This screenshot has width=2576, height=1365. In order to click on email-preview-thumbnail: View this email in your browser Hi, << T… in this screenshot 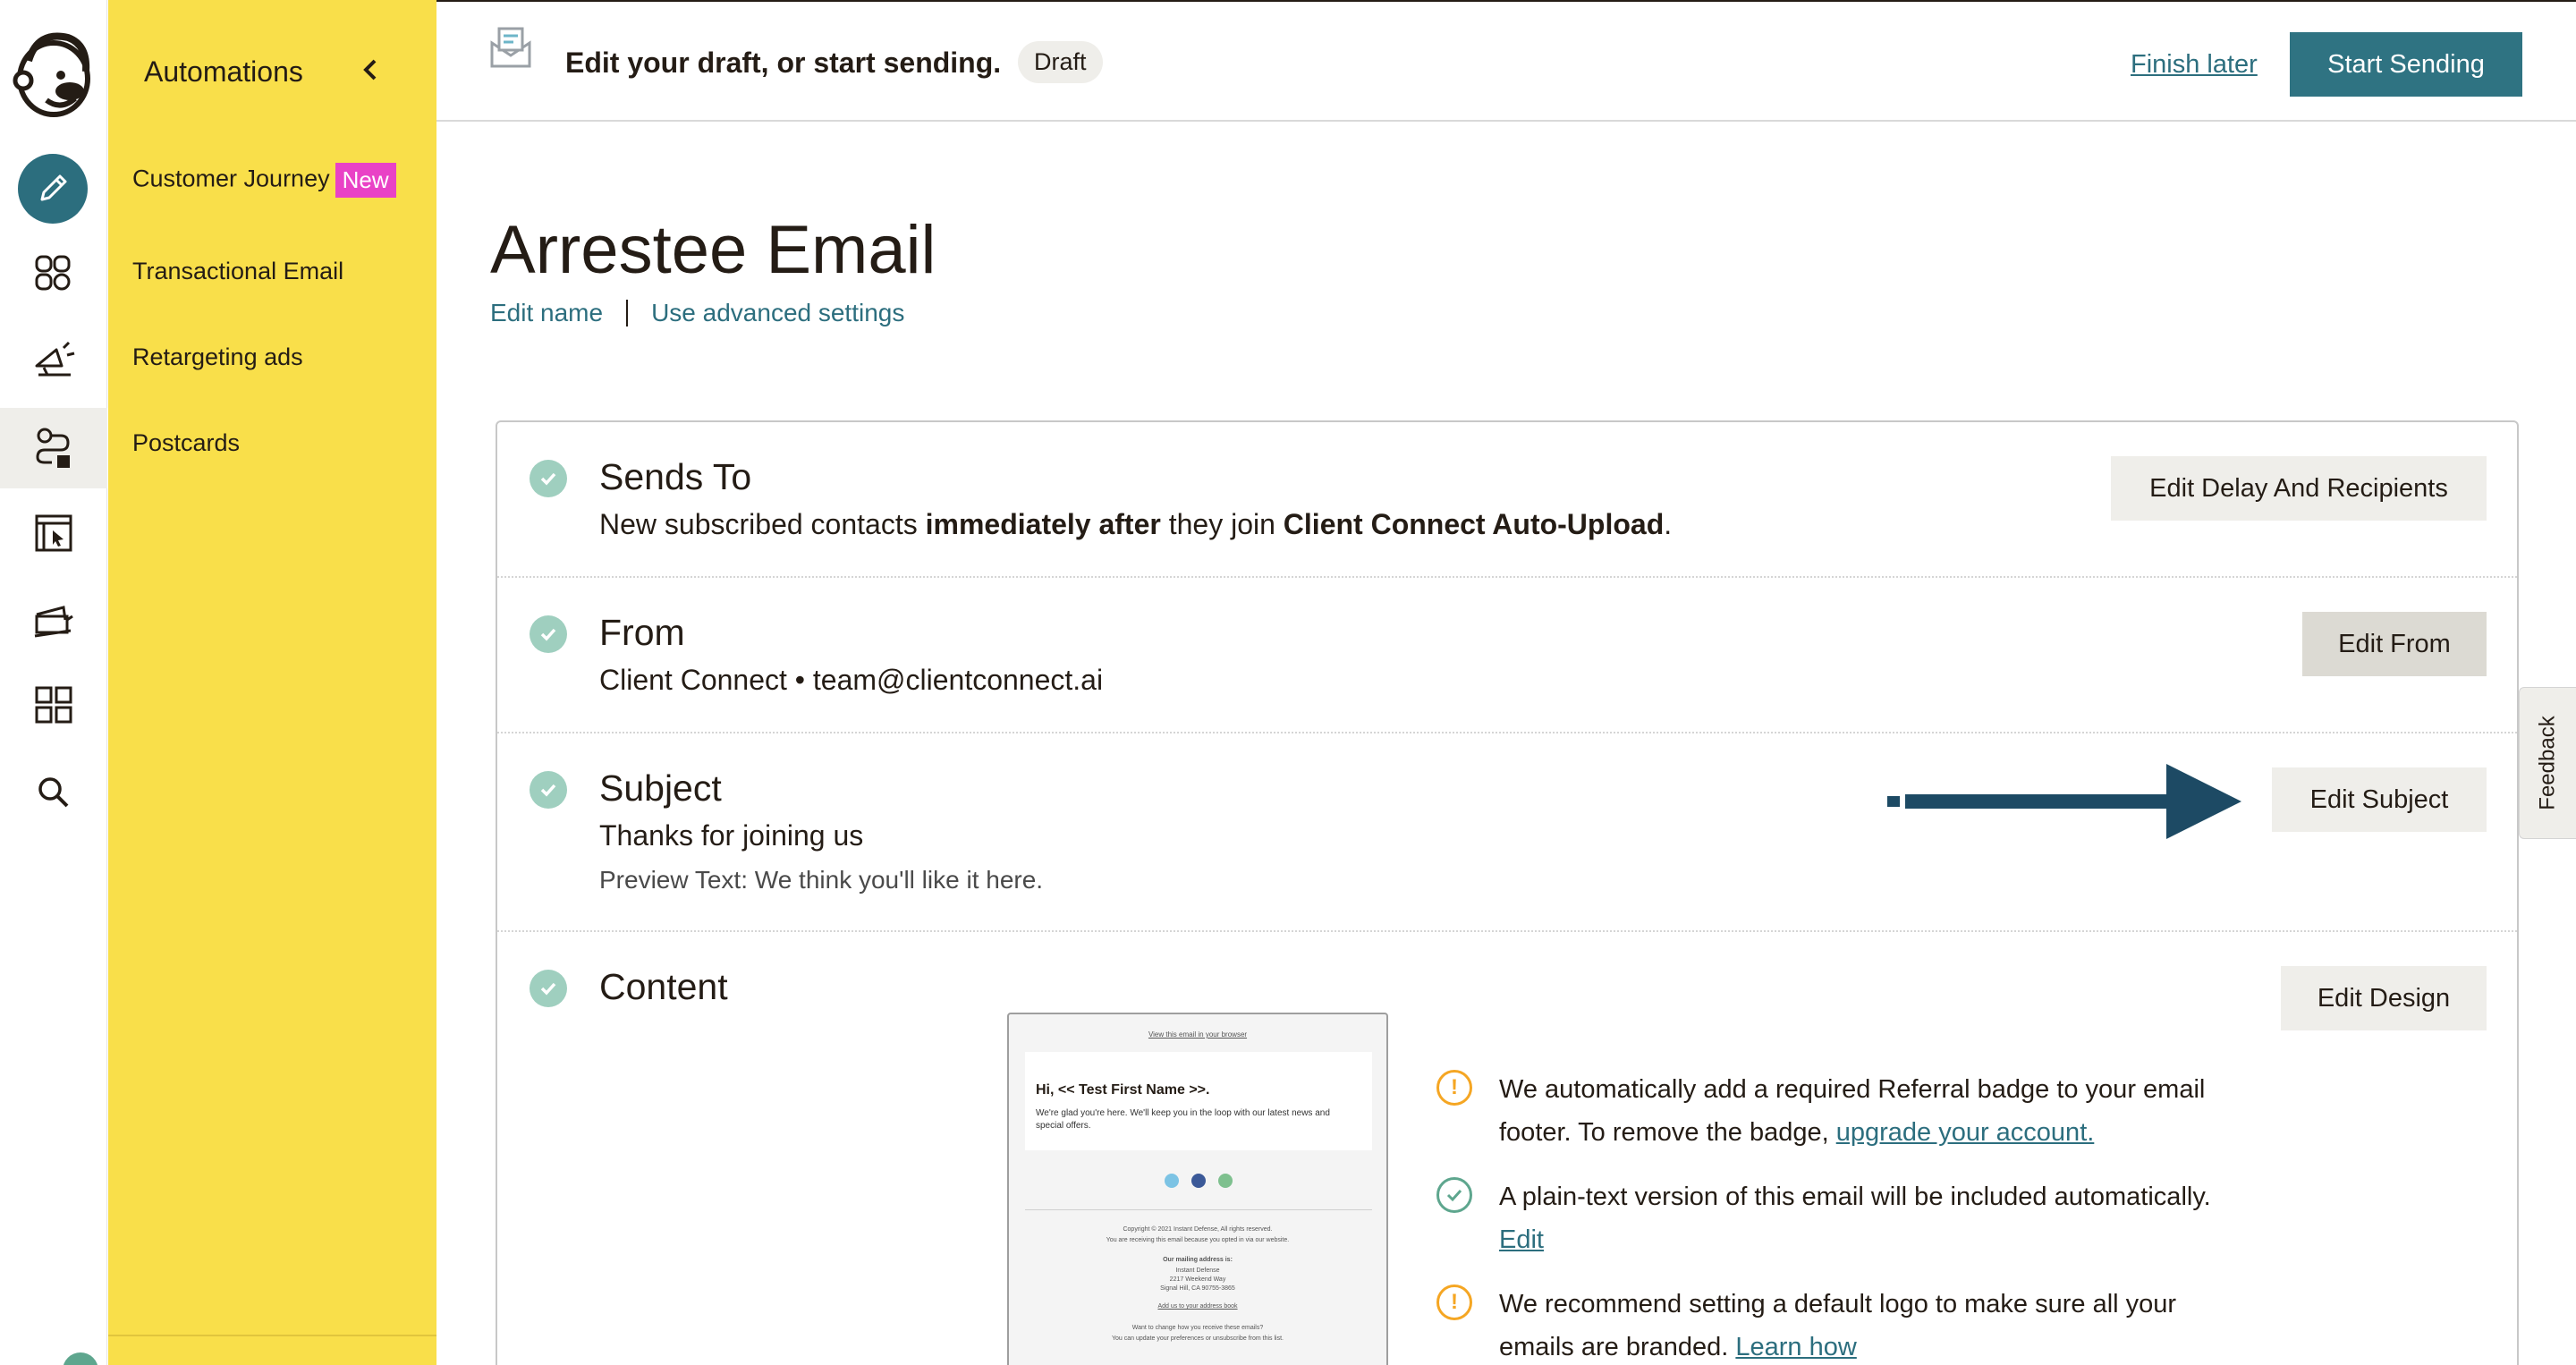, I will do `click(1197, 1189)`.